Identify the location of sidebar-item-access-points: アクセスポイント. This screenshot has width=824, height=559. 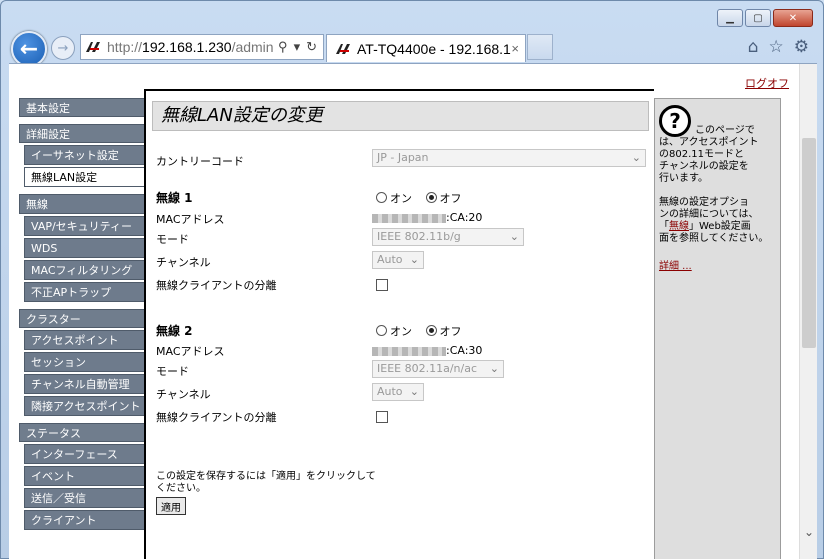
(84, 340).